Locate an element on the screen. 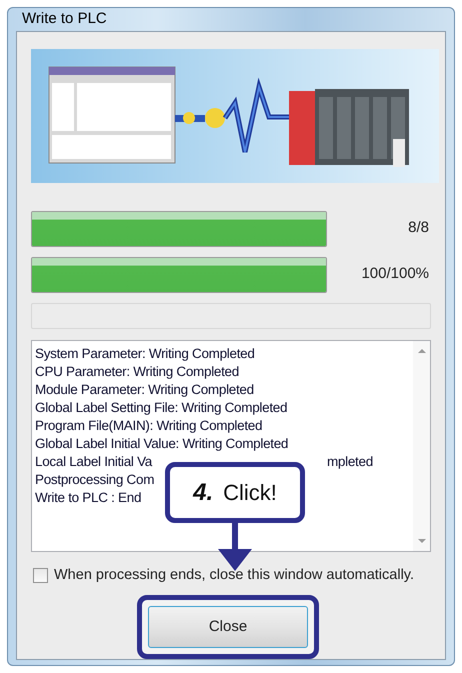  log-line: CPU Parameter: Writing Completed is located at coordinates (137, 371).